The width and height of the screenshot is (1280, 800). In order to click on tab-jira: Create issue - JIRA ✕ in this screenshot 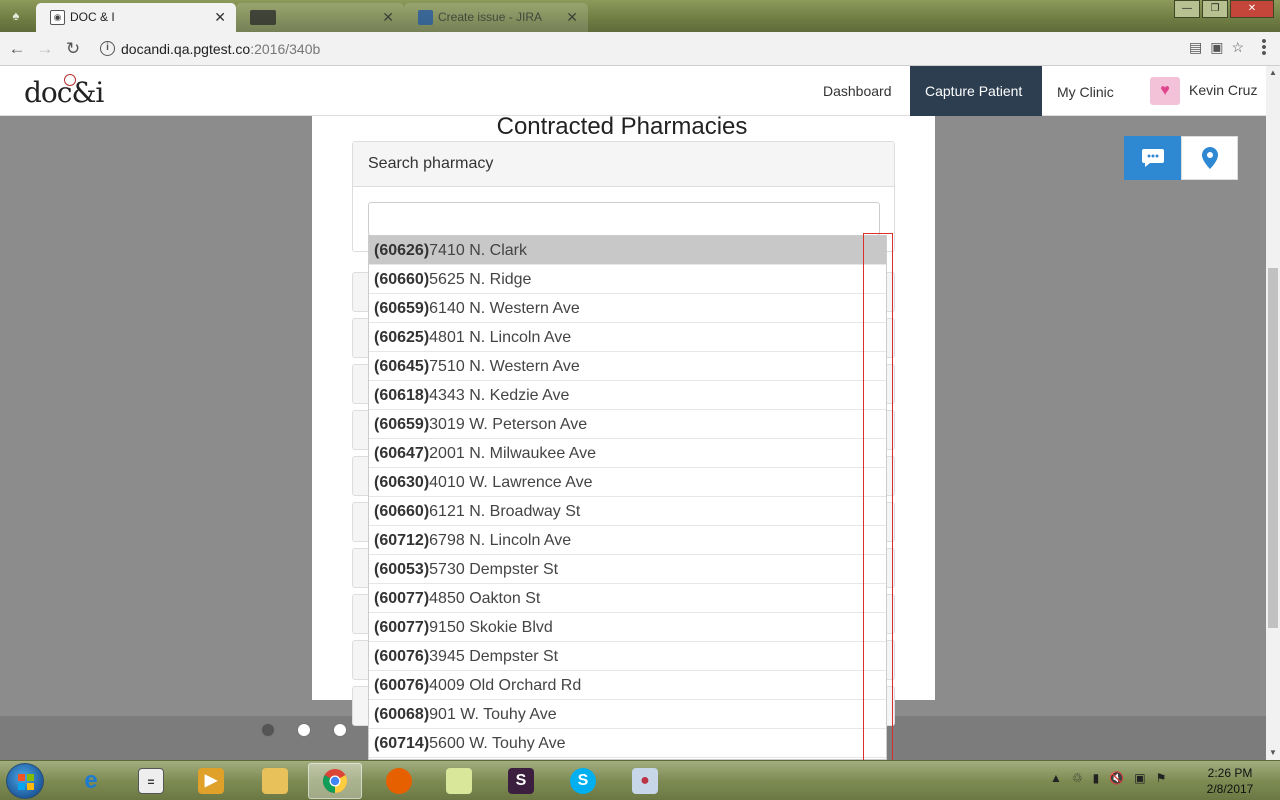, I will do `click(496, 17)`.